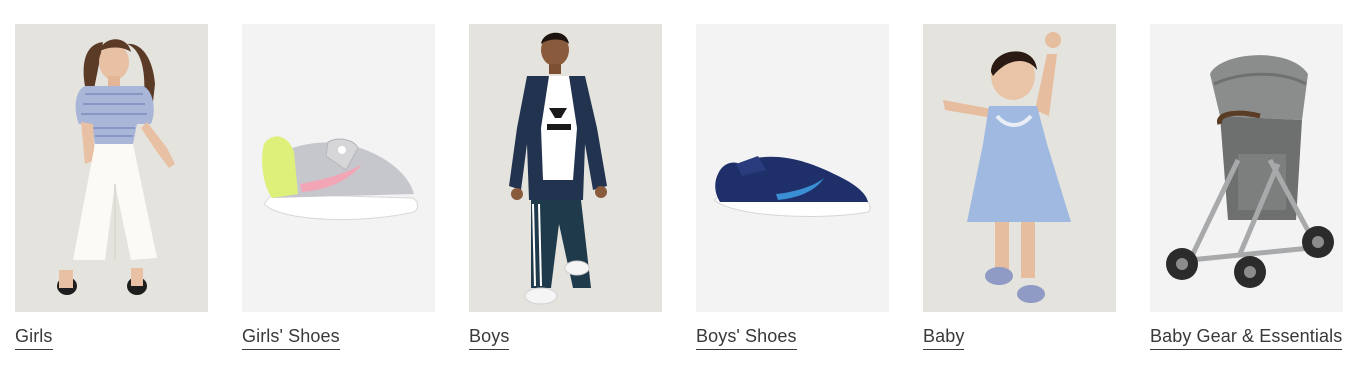  Describe the element at coordinates (34, 337) in the screenshot. I see `girls-link-label: Girls` at that location.